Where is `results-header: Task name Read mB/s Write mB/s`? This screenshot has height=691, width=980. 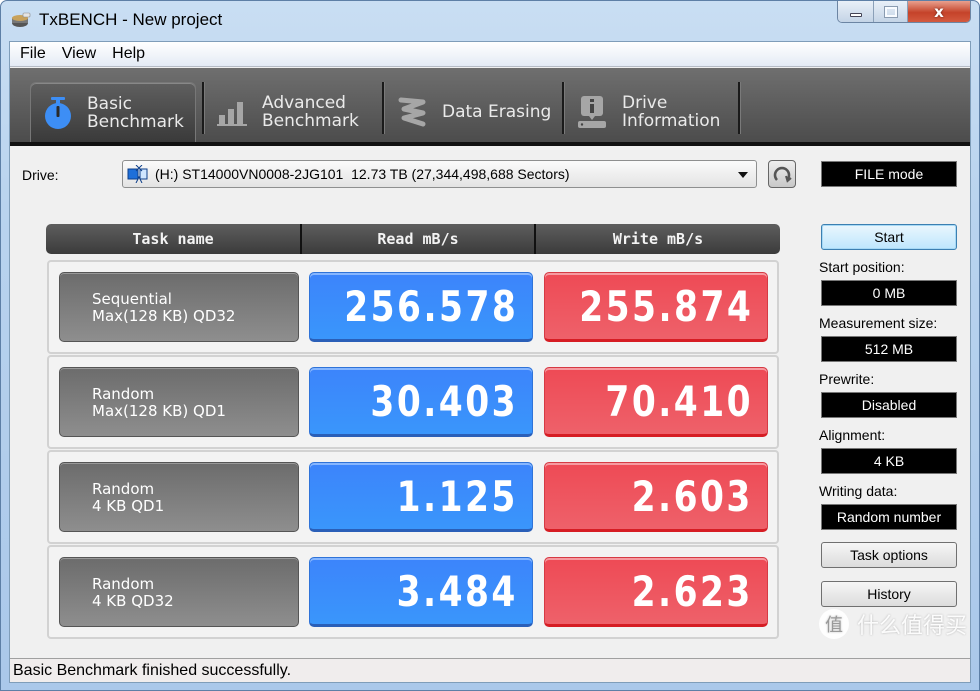 results-header: Task name Read mB/s Write mB/s is located at coordinates (413, 239).